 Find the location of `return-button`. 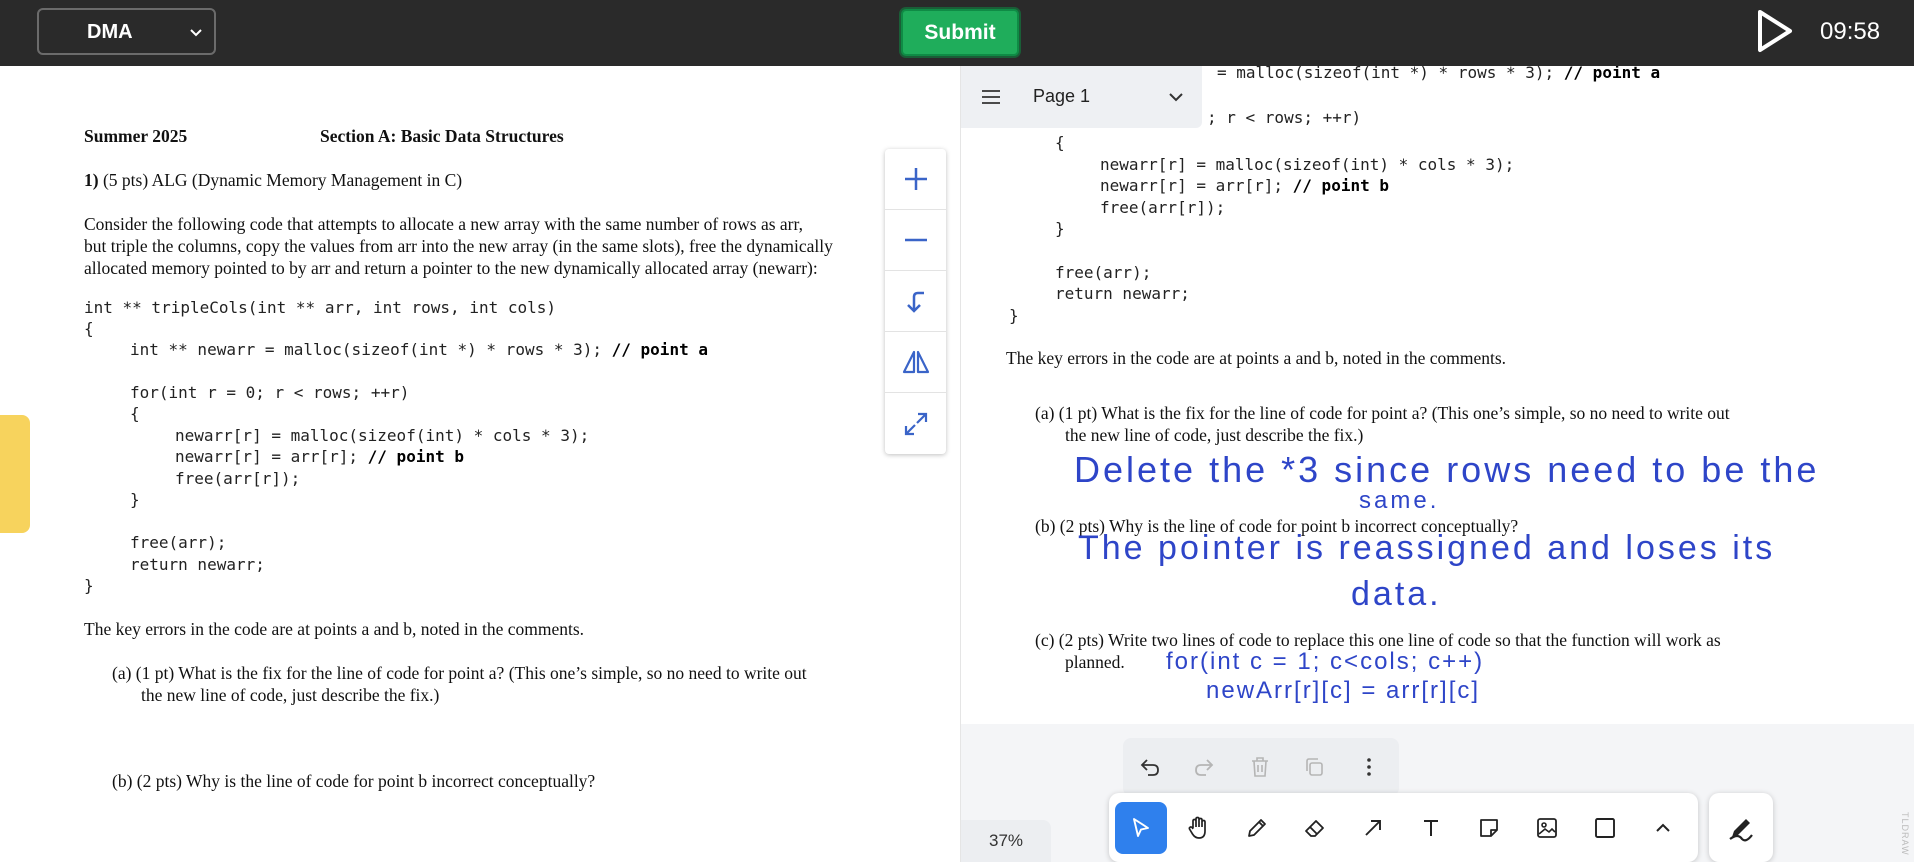

return-button is located at coordinates (915, 301).